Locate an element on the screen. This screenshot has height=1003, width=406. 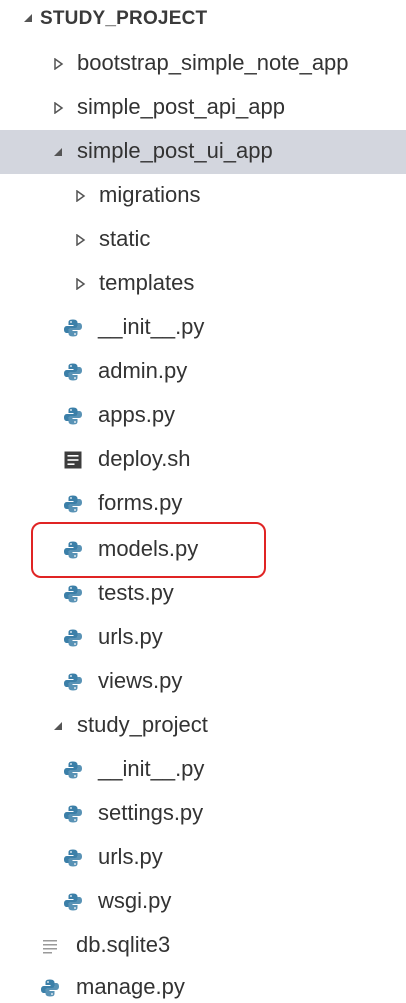
tree-item-label: views.py is located at coordinates (140, 680).